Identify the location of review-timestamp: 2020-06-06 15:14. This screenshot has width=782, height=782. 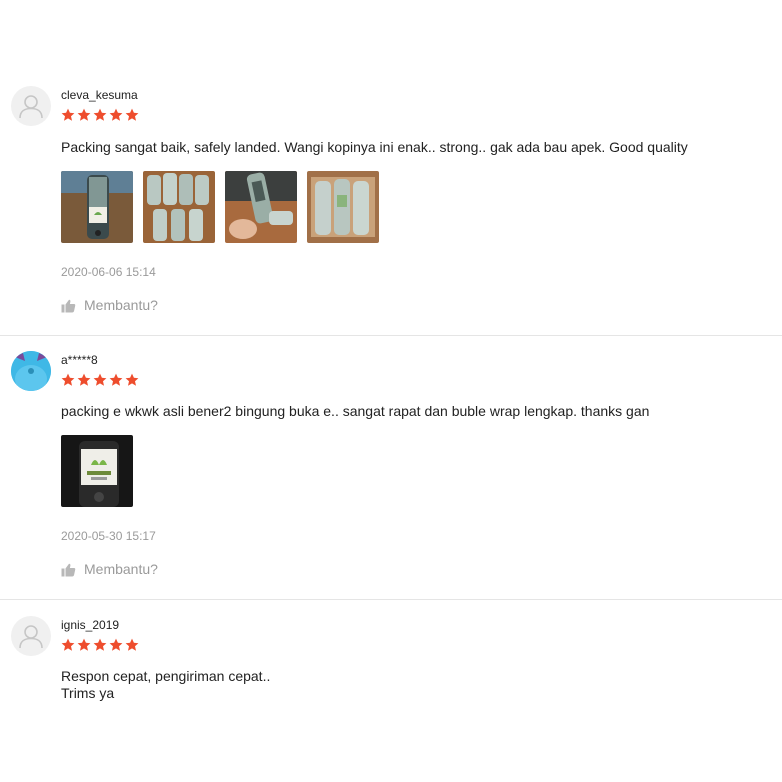
(108, 272).